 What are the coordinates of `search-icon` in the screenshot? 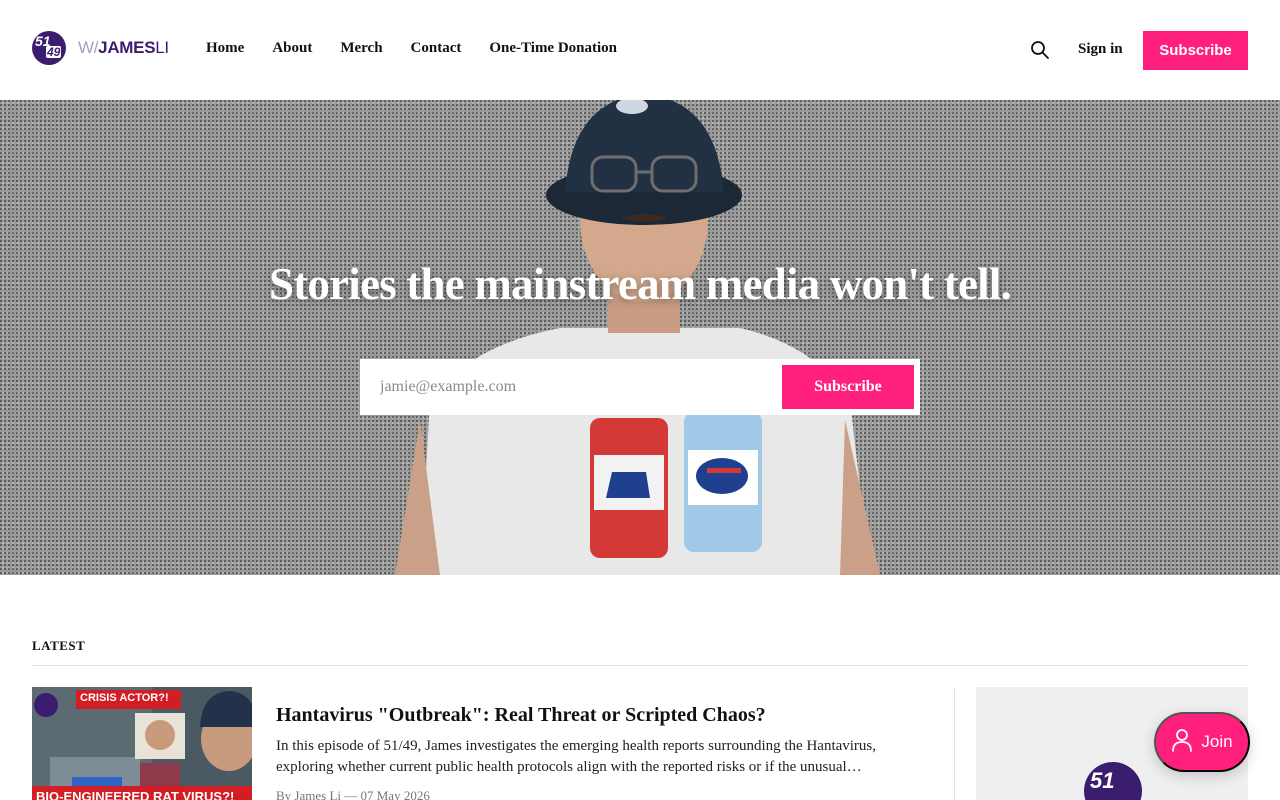 It's located at (1040, 50).